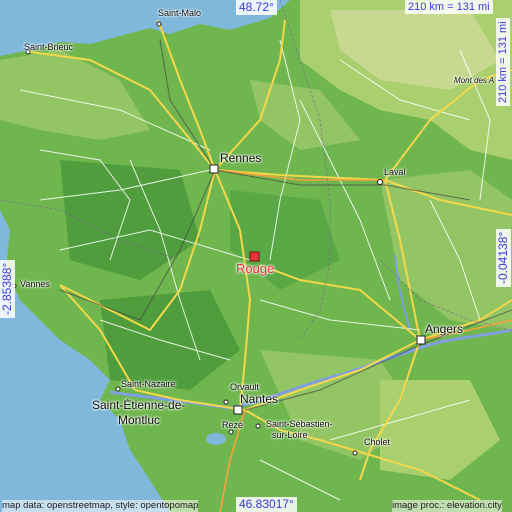 Image resolution: width=512 pixels, height=512 pixels. Describe the element at coordinates (241, 158) in the screenshot. I see `city-label-rennes: Rennes` at that location.